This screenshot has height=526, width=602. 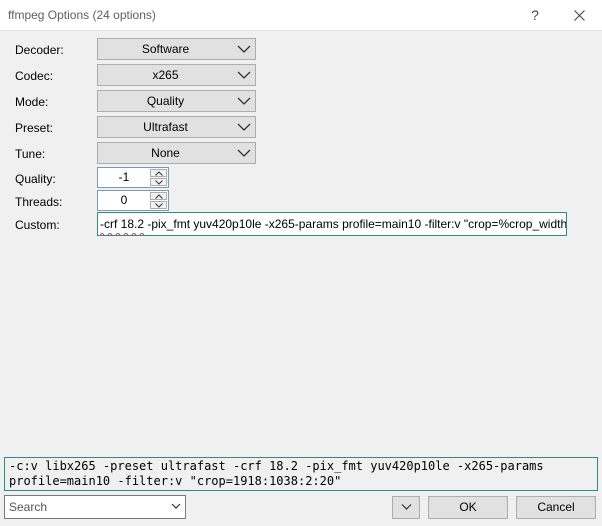 I want to click on tune-label: Tune:, so click(x=30, y=154).